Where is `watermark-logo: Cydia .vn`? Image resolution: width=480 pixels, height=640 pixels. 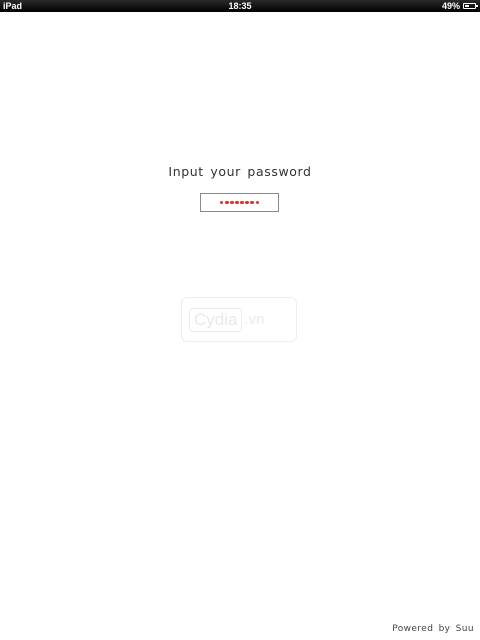
watermark-logo: Cydia .vn is located at coordinates (239, 319).